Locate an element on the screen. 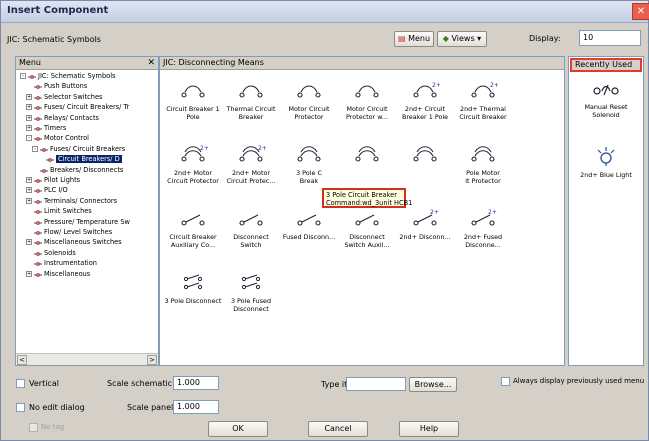  help-button: Help is located at coordinates (429, 429).